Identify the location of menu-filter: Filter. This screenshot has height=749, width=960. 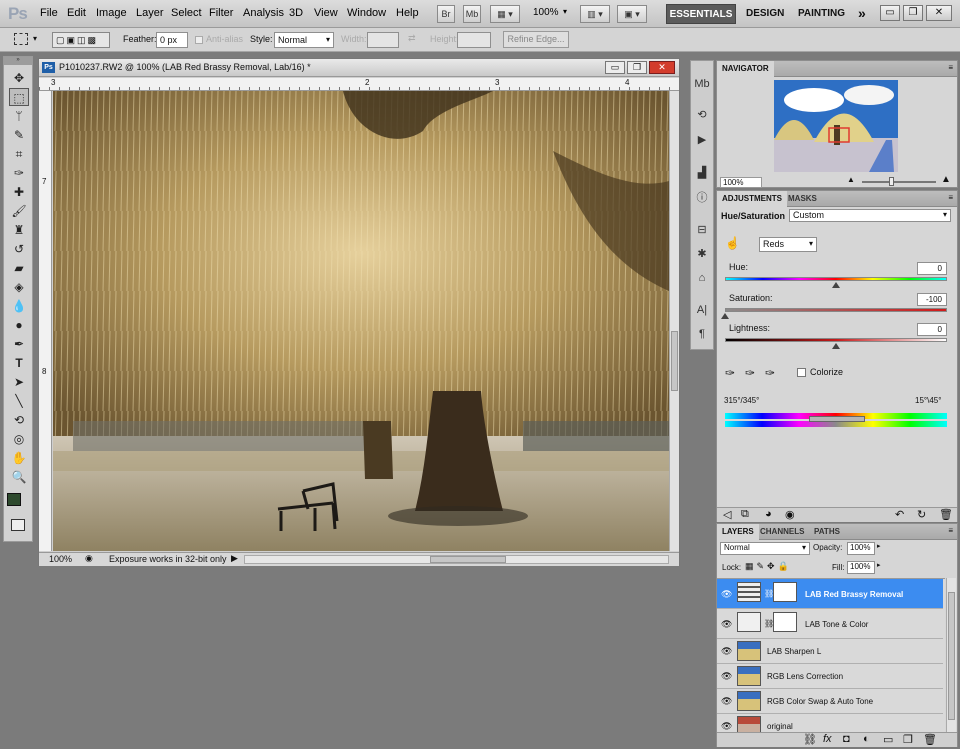
(221, 13).